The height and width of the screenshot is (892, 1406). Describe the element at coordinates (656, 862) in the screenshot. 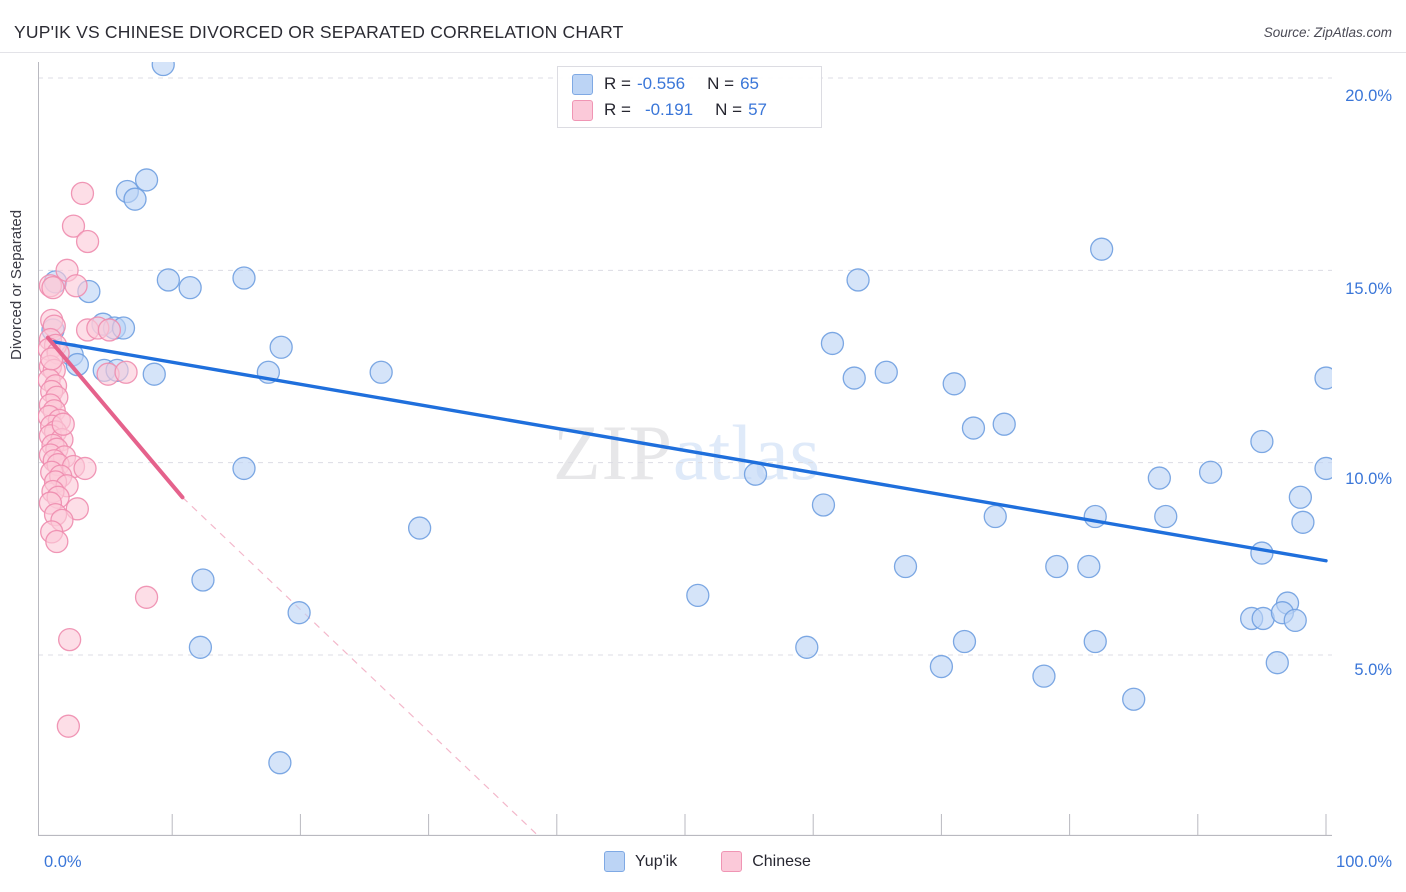

I see `series-label-yupik: Yup'ik` at that location.